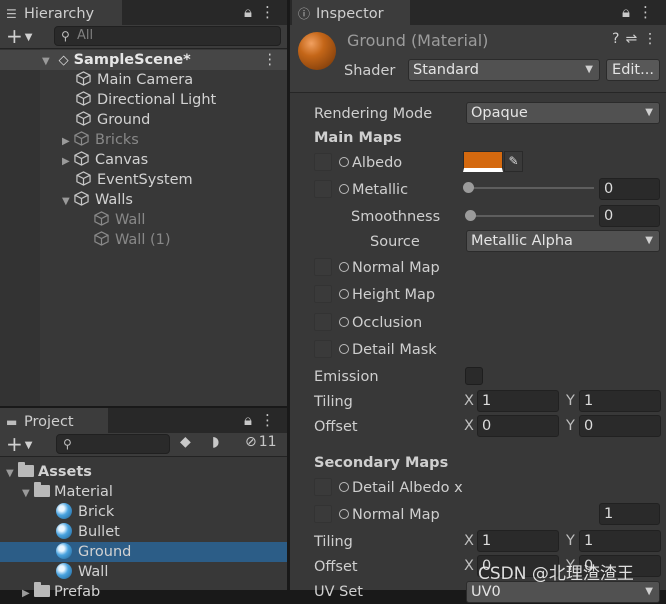  I want to click on tiling-x-axis-label: X, so click(469, 401).